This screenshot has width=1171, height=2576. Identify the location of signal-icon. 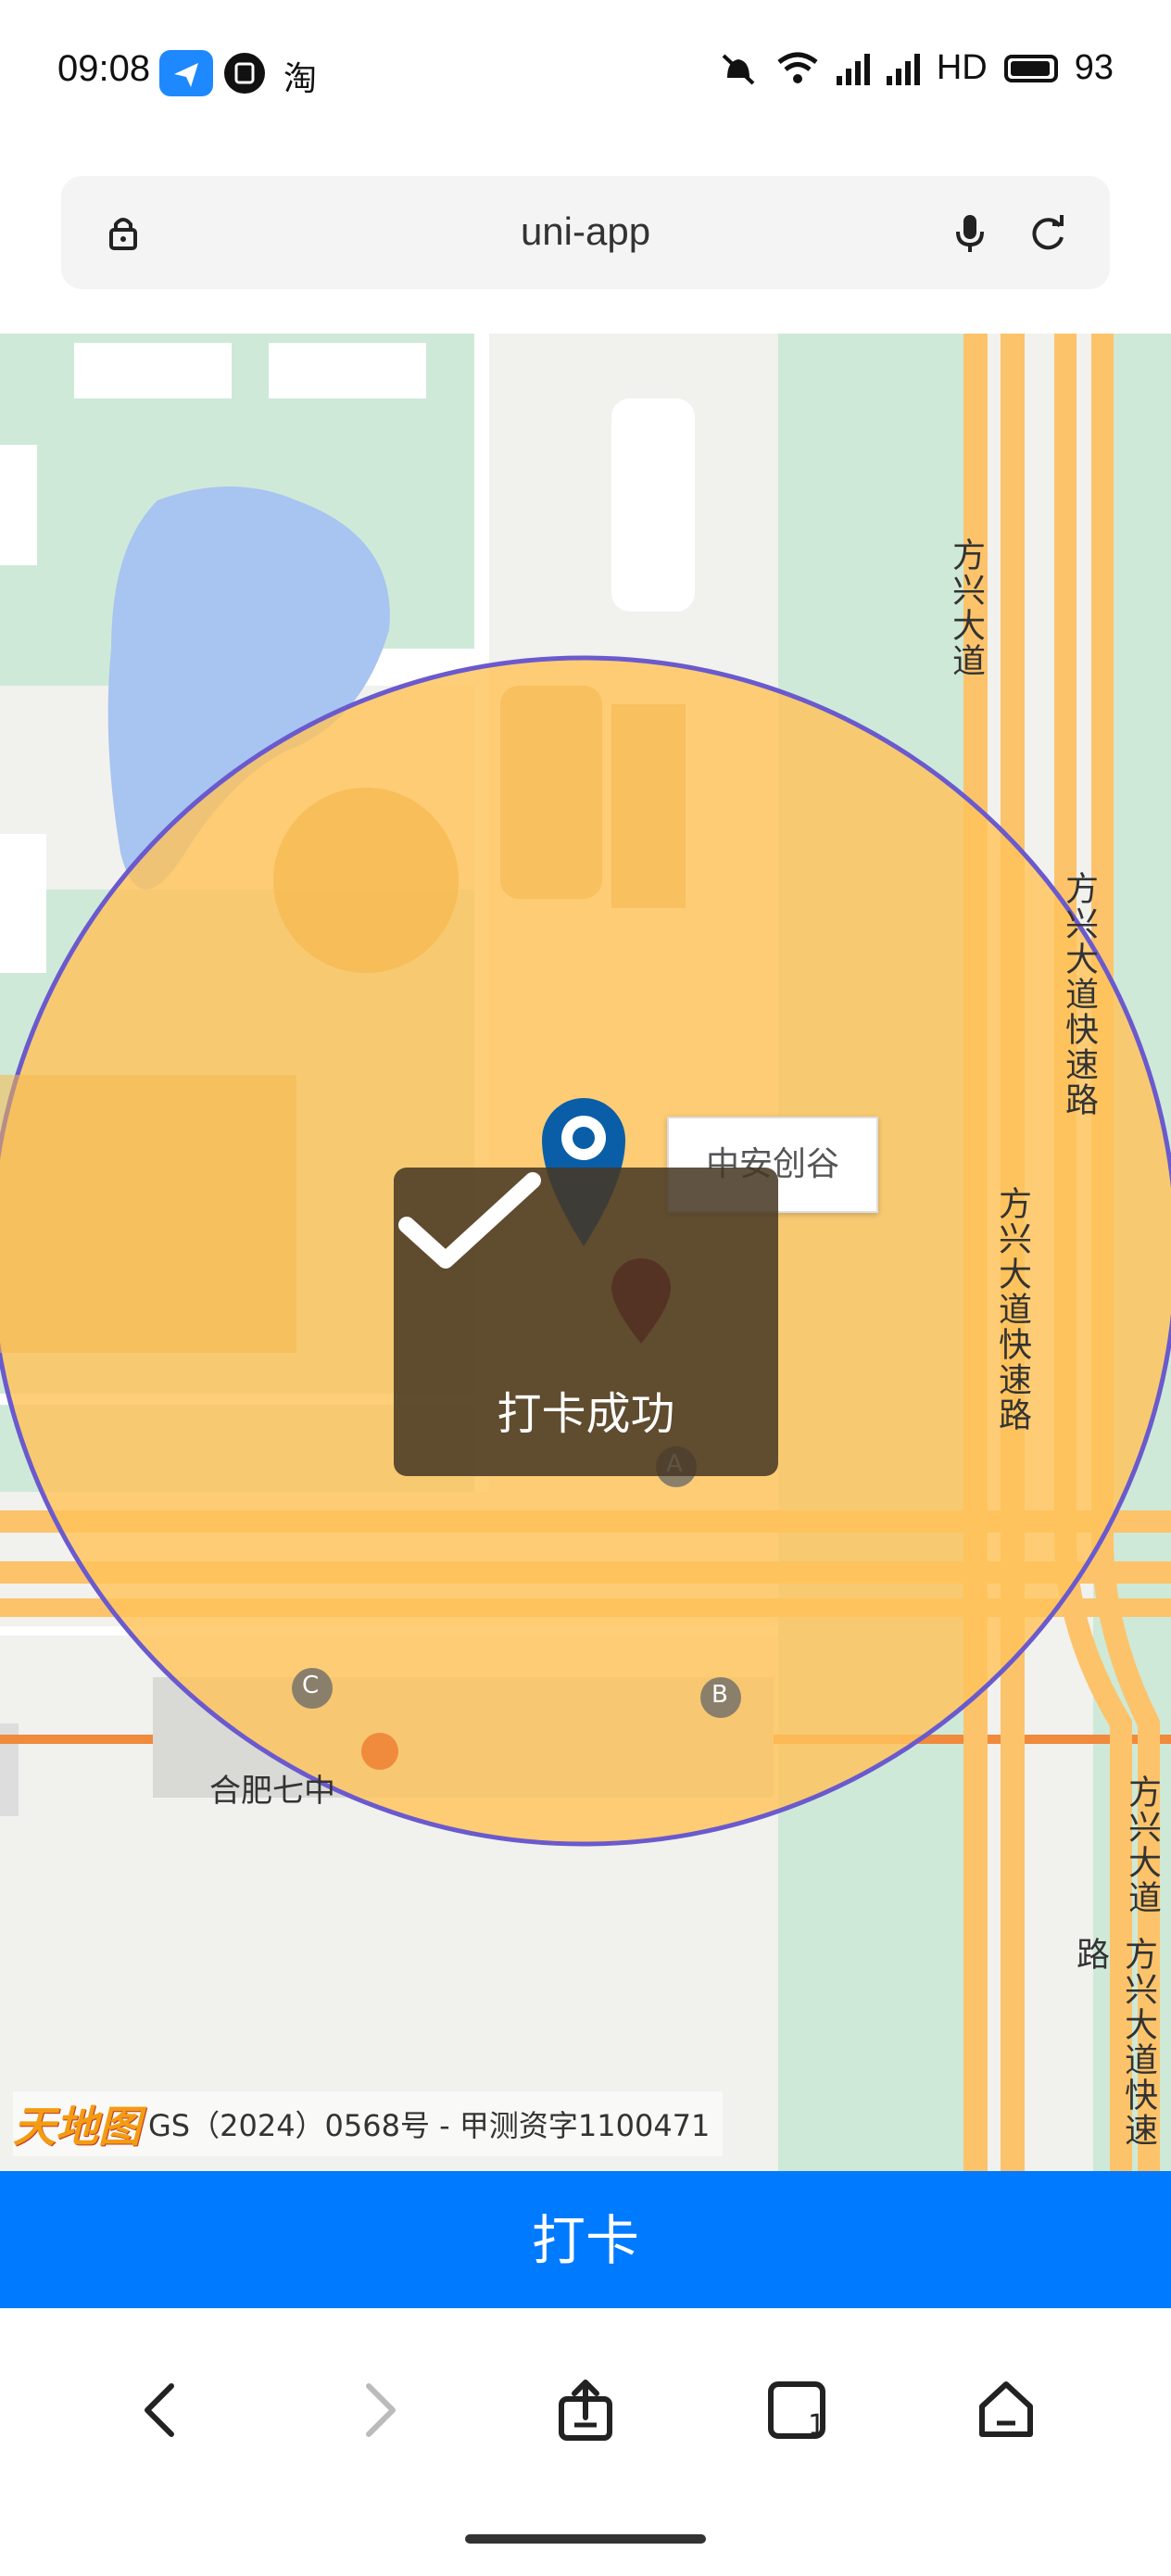
(853, 68).